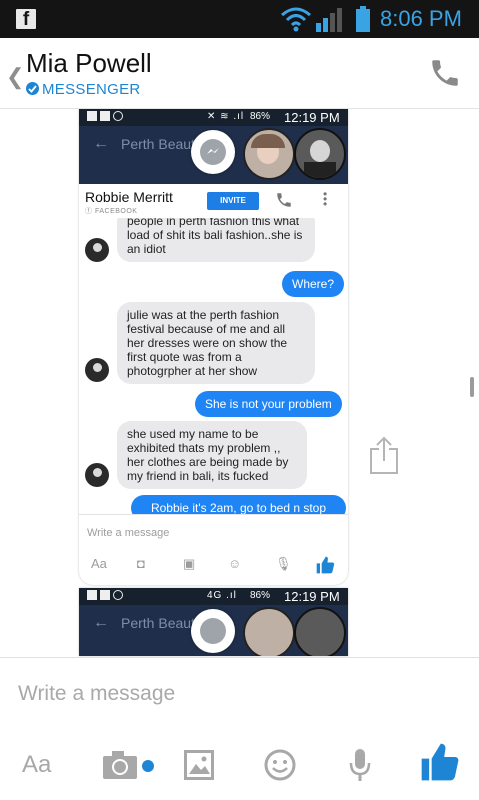 The height and width of the screenshot is (800, 479). Describe the element at coordinates (238, 504) in the screenshot. I see `message-bubble-sent: Robbie it's 2am, go to bed n stop` at that location.